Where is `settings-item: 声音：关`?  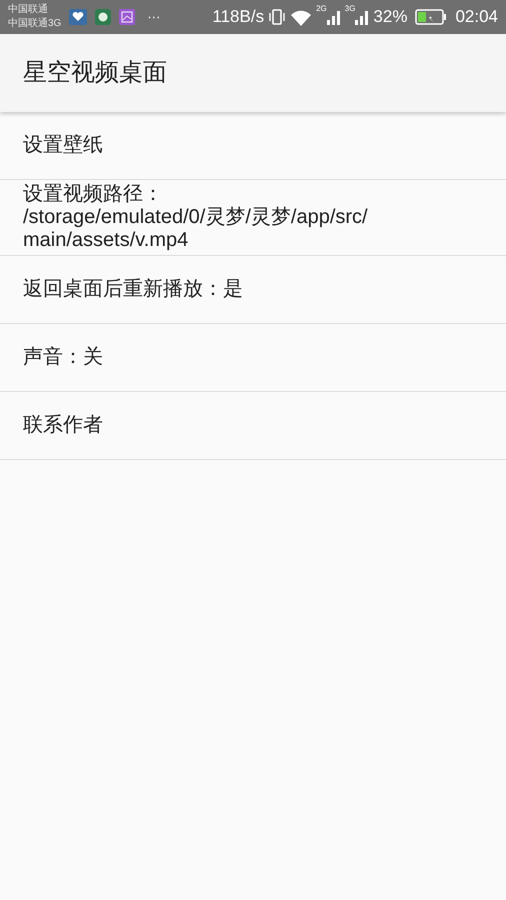 settings-item: 声音：关 is located at coordinates (63, 357).